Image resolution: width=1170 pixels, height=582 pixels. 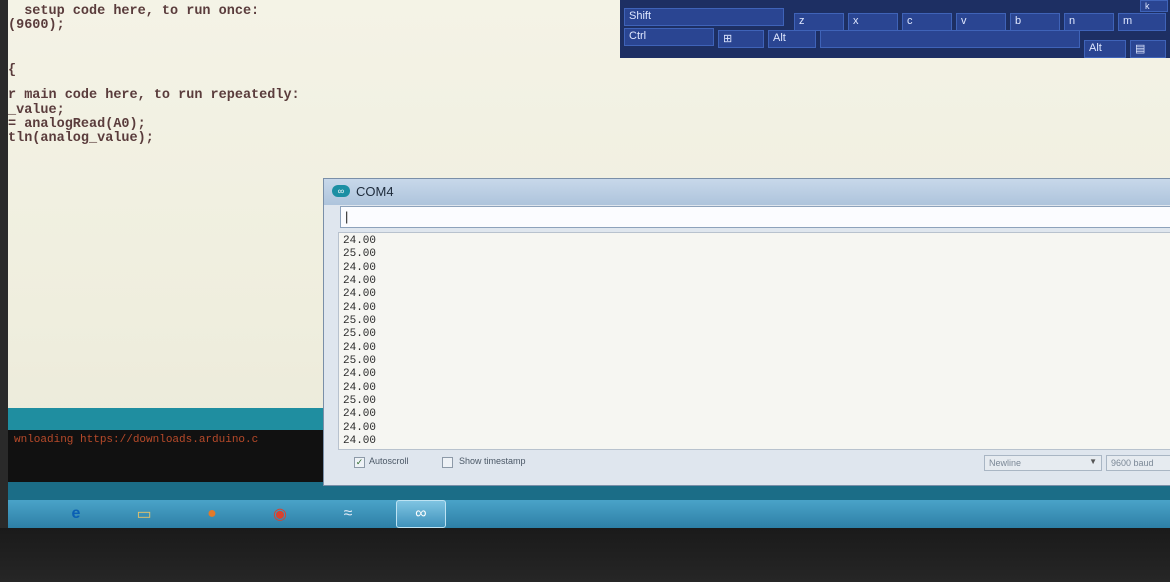 What do you see at coordinates (134, 11) in the screenshot?
I see `code-line: setup code here, to run once:` at bounding box center [134, 11].